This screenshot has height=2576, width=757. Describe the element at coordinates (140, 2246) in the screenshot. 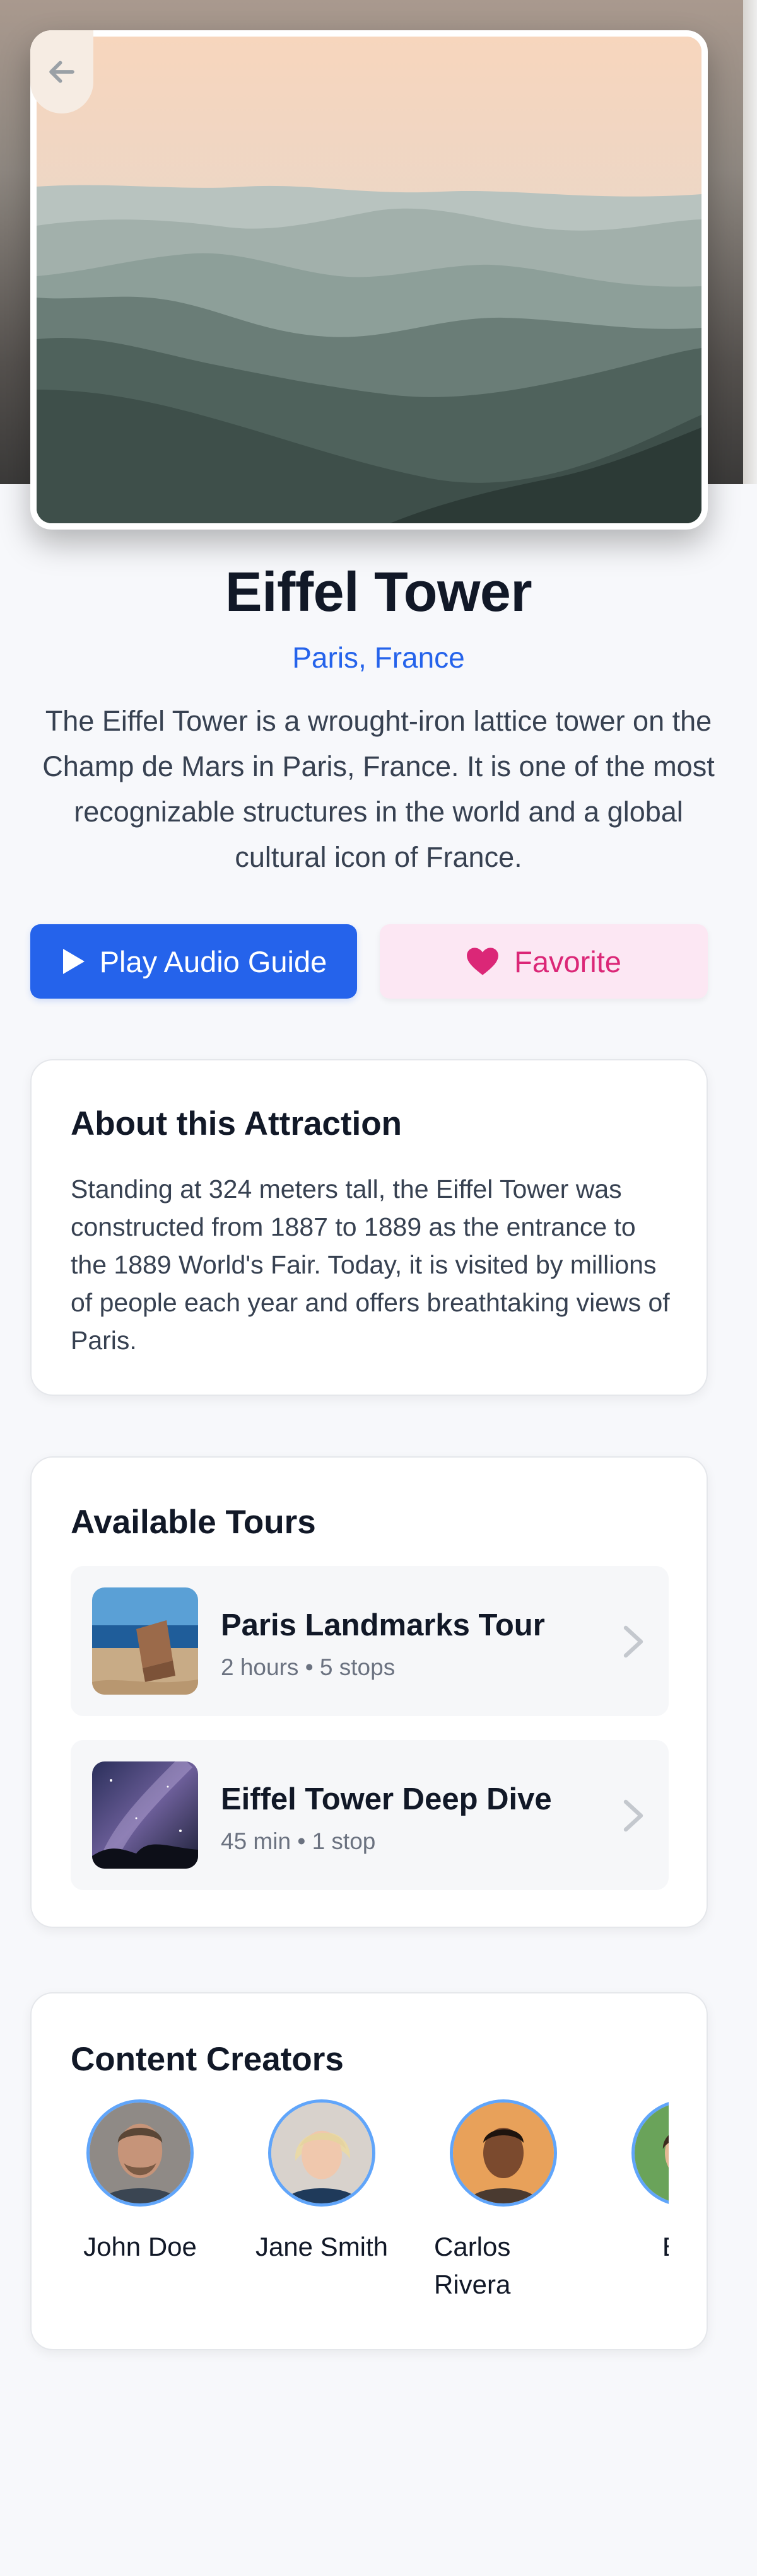

I see `creator-name: John Doe` at that location.